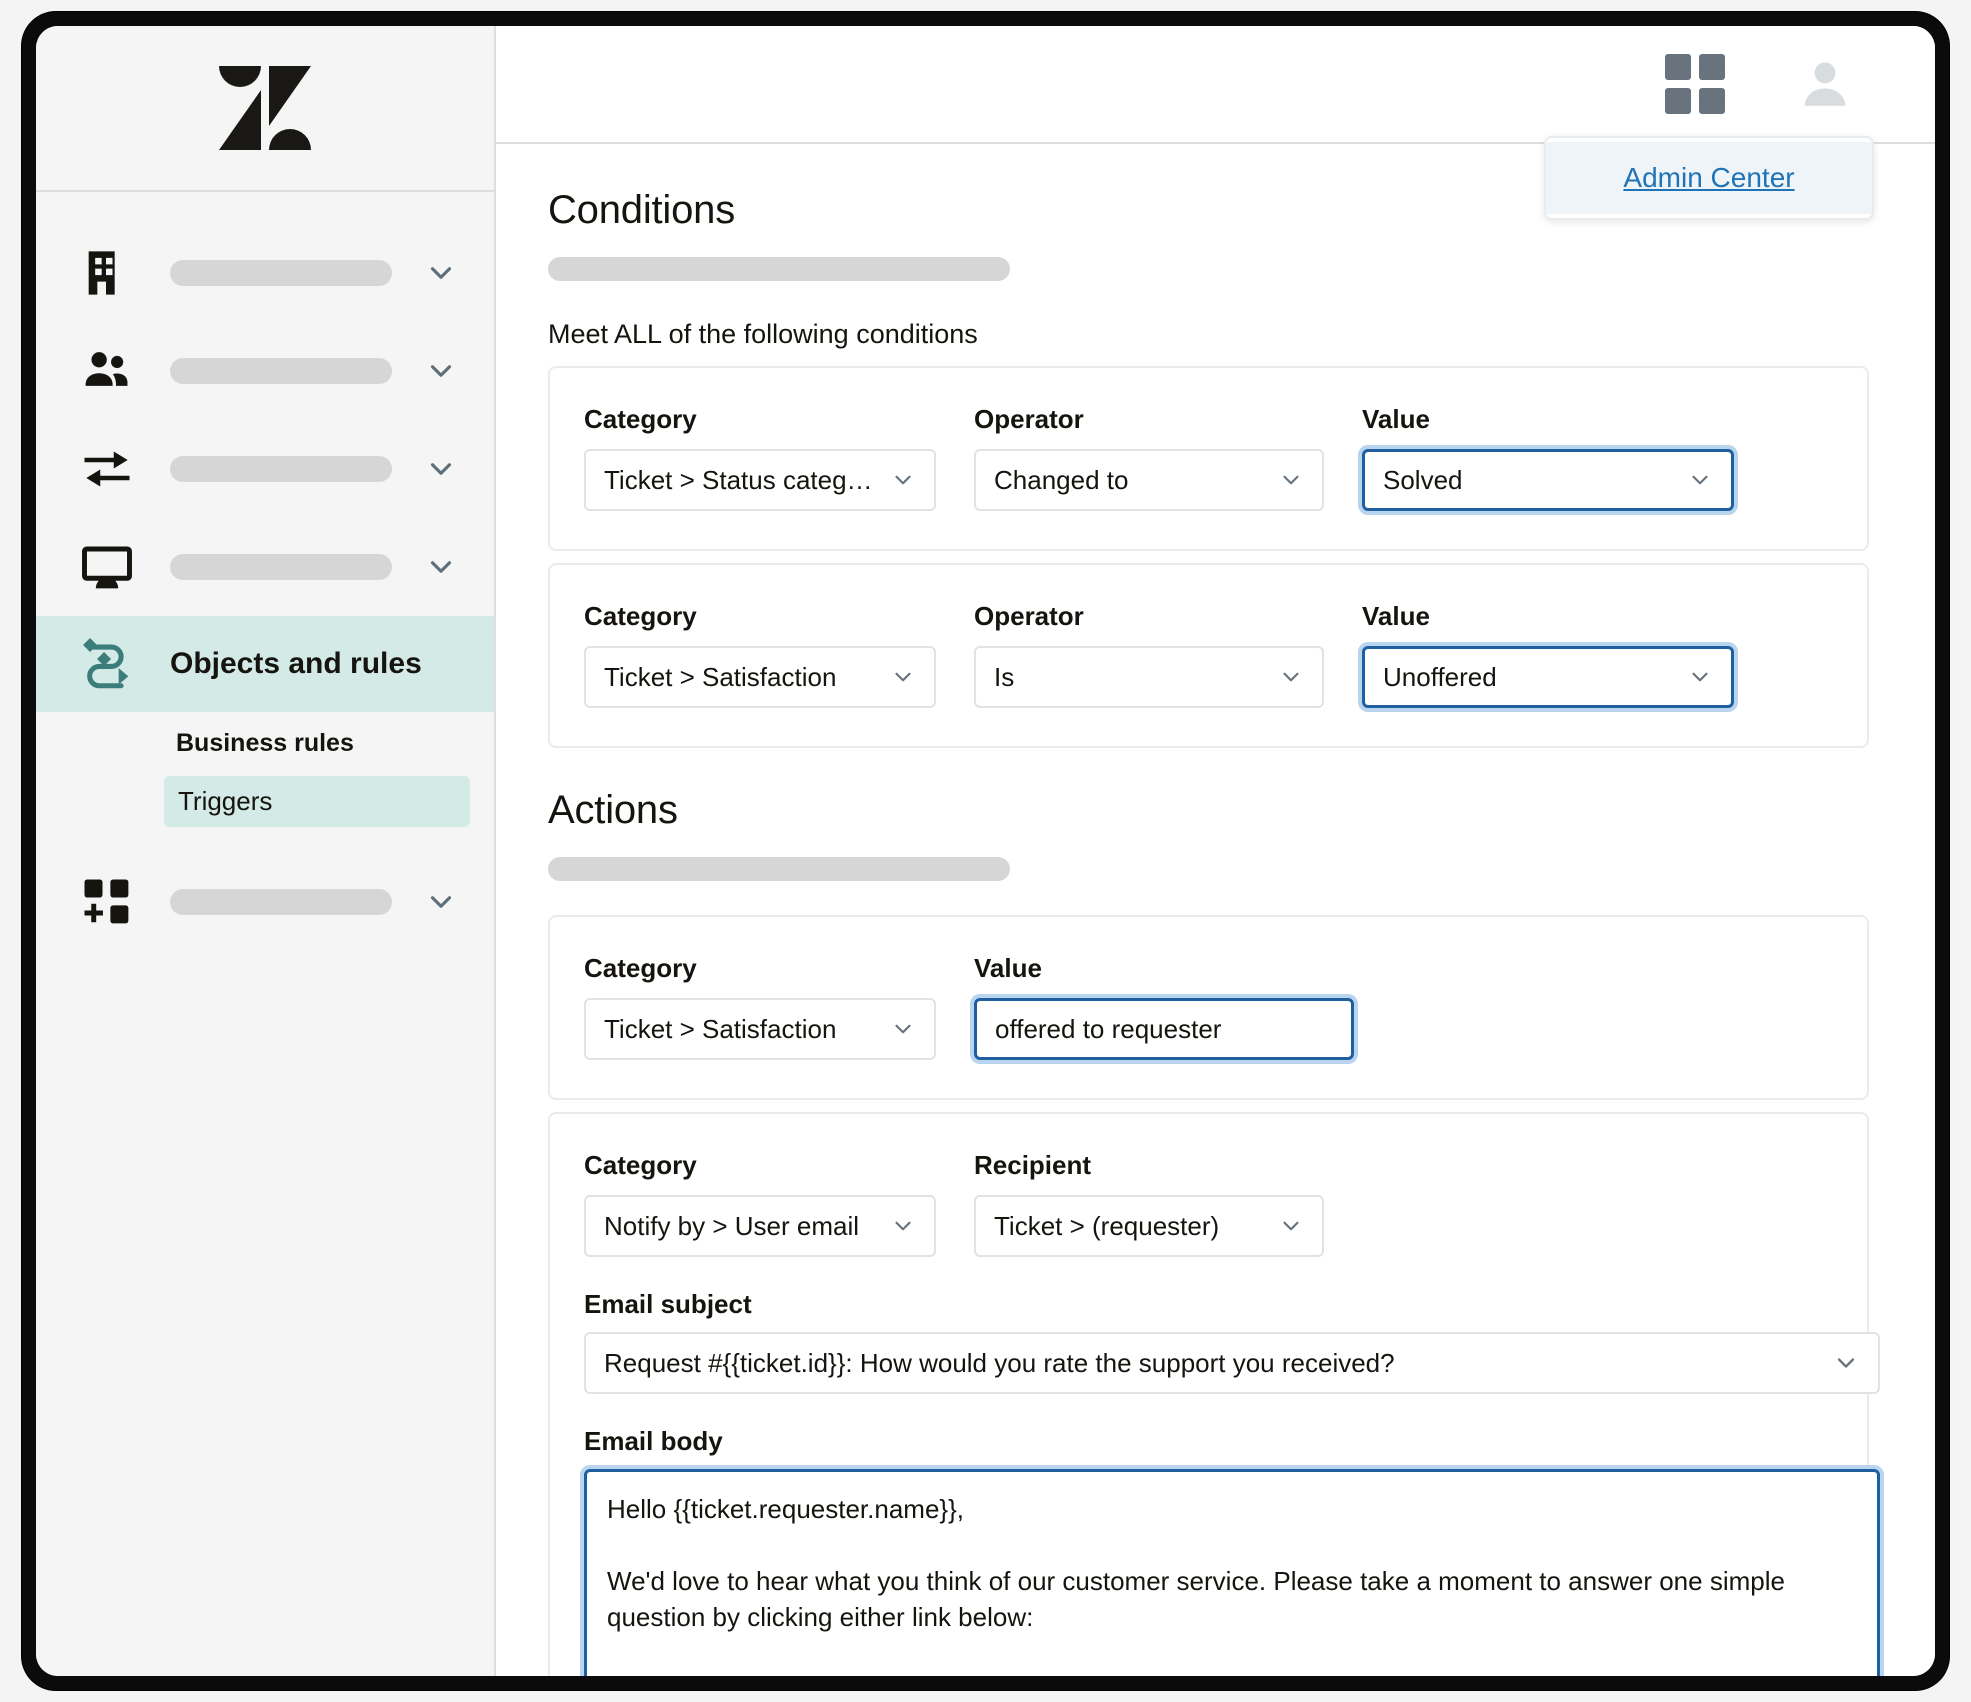 The height and width of the screenshot is (1702, 1971). What do you see at coordinates (1695, 84) in the screenshot?
I see `grid-apps-icon` at bounding box center [1695, 84].